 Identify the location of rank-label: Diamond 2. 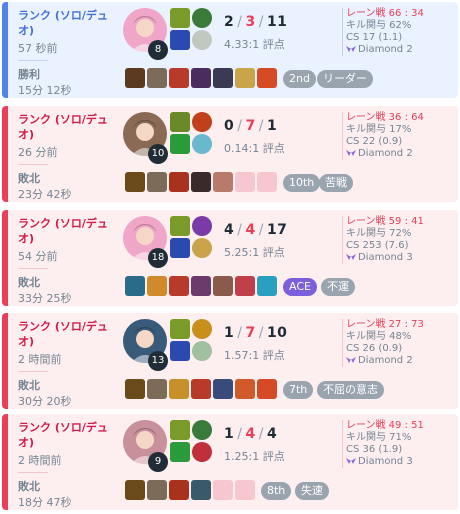
(385, 153).